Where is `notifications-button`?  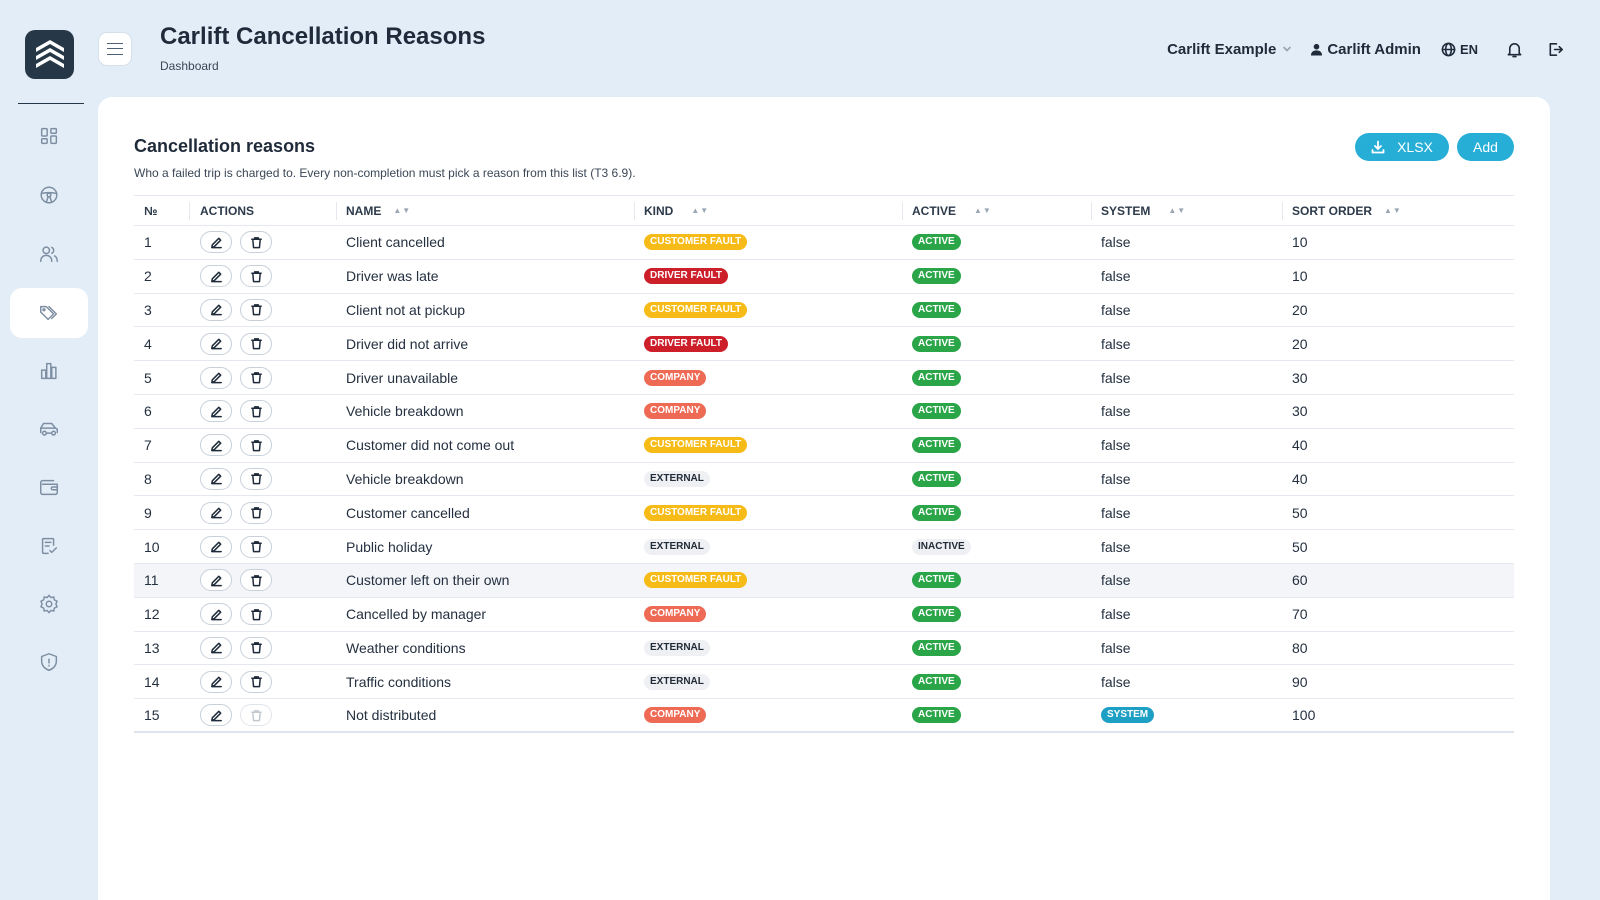
notifications-button is located at coordinates (1514, 49).